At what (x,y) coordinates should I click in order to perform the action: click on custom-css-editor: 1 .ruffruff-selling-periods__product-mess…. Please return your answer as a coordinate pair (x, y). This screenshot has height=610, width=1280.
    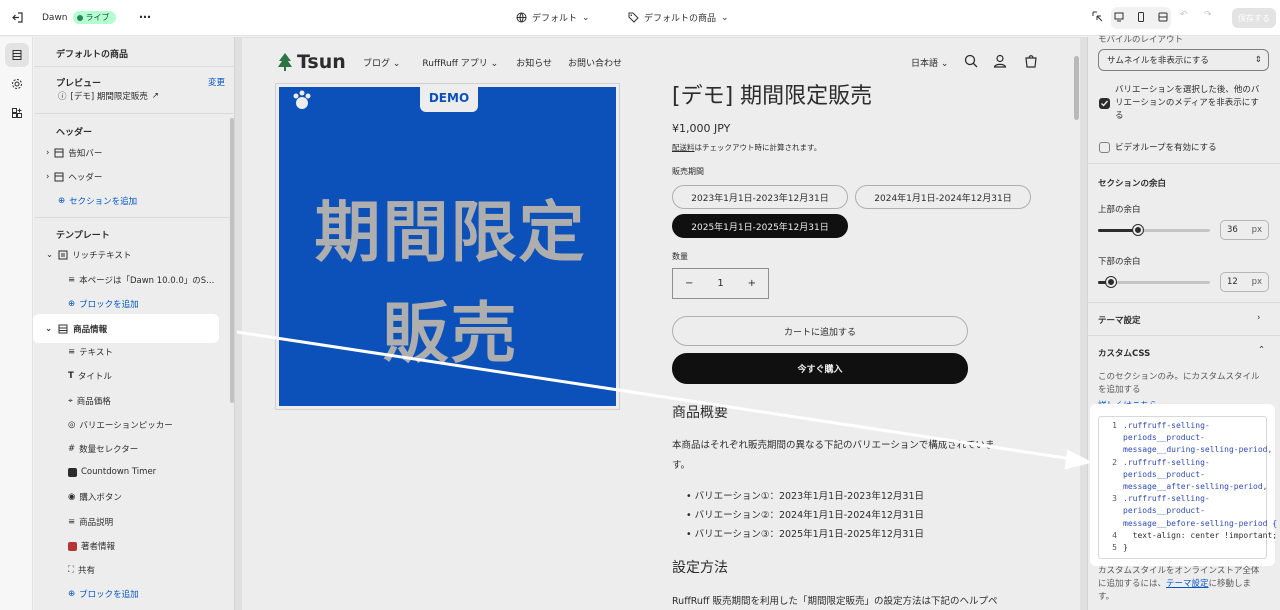
    Looking at the image, I should click on (1187, 487).